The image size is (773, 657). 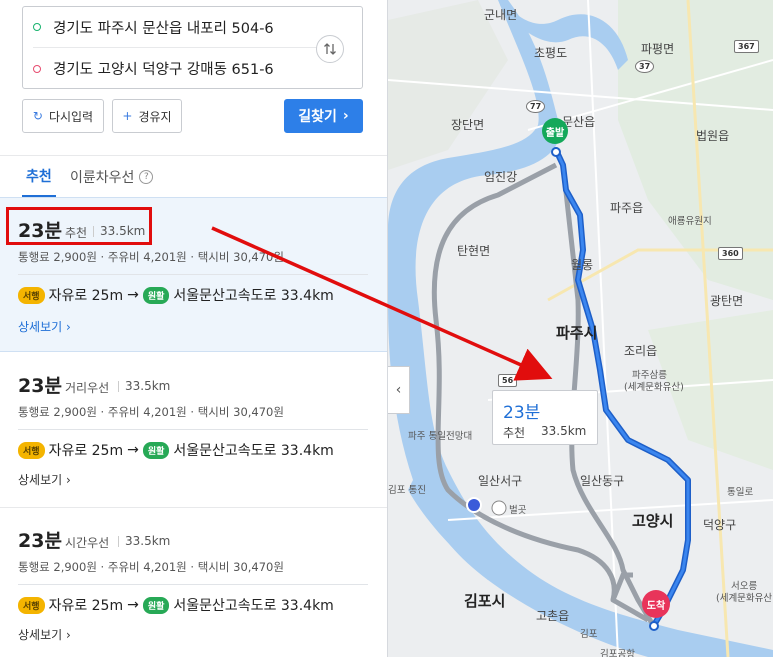 I want to click on chevron-left-icon: ‹, so click(x=398, y=390).